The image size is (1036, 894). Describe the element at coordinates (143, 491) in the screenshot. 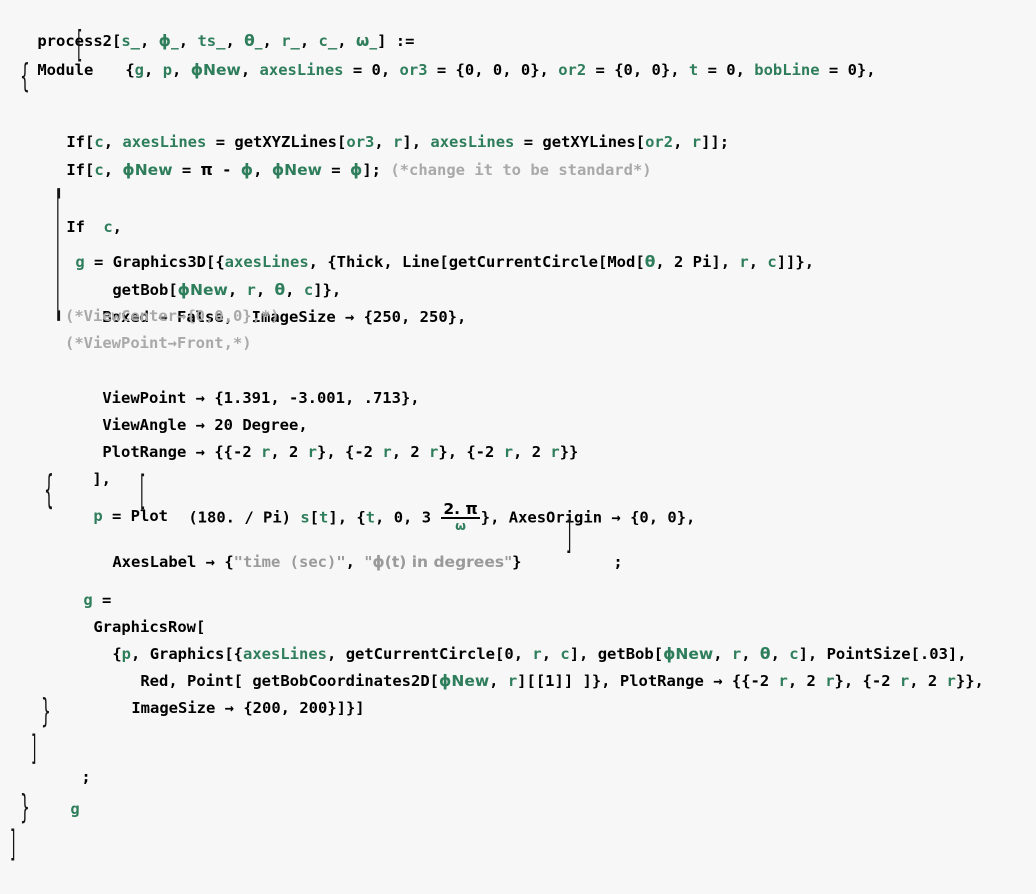

I see `plot-open-bracket-tall: [` at that location.